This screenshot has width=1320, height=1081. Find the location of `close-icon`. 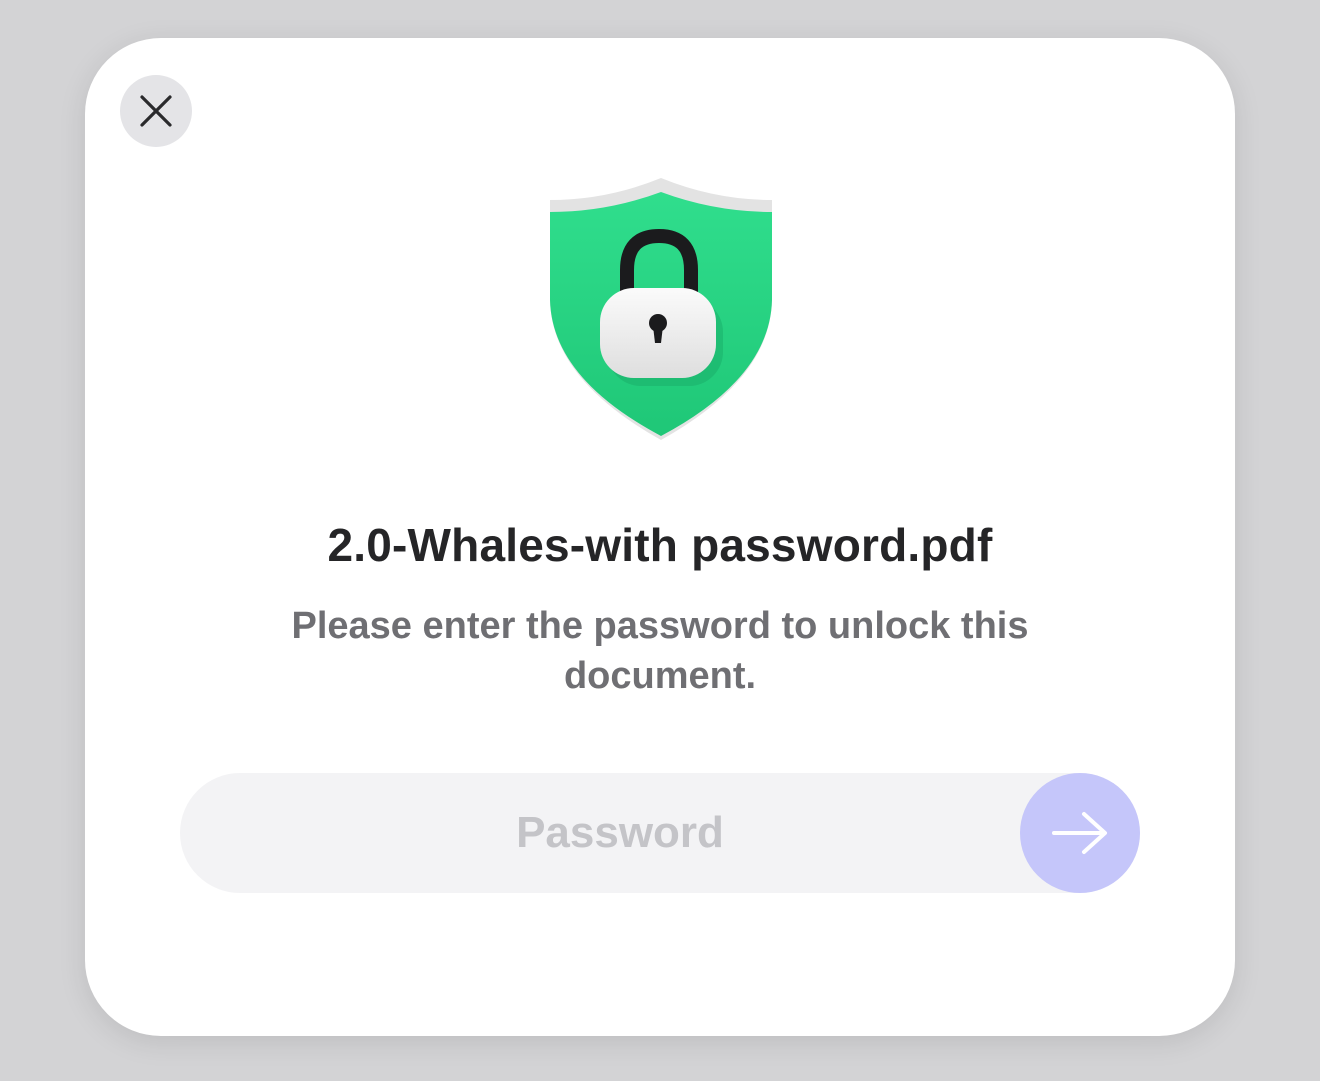

close-icon is located at coordinates (156, 111).